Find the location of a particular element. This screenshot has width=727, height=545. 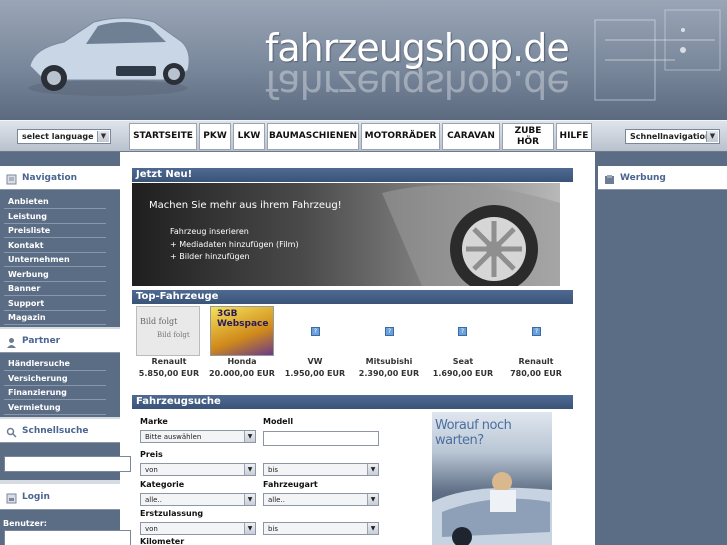

werbung-title: Werbung is located at coordinates (643, 177).